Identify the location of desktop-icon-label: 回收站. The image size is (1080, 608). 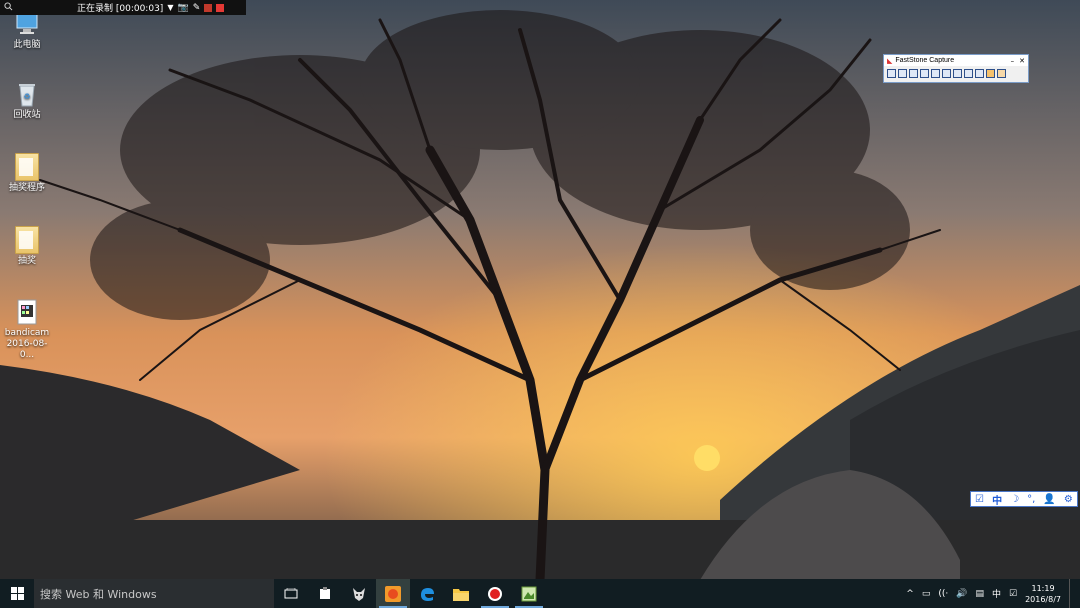
(27, 115).